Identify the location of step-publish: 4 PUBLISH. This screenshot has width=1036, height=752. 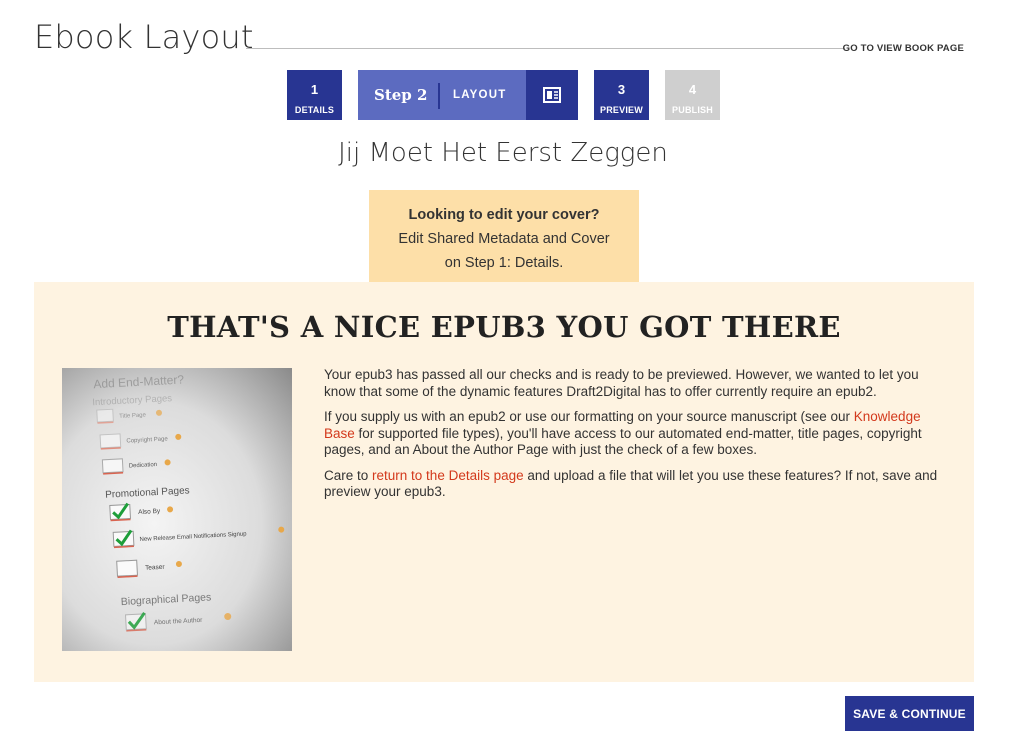
(692, 95).